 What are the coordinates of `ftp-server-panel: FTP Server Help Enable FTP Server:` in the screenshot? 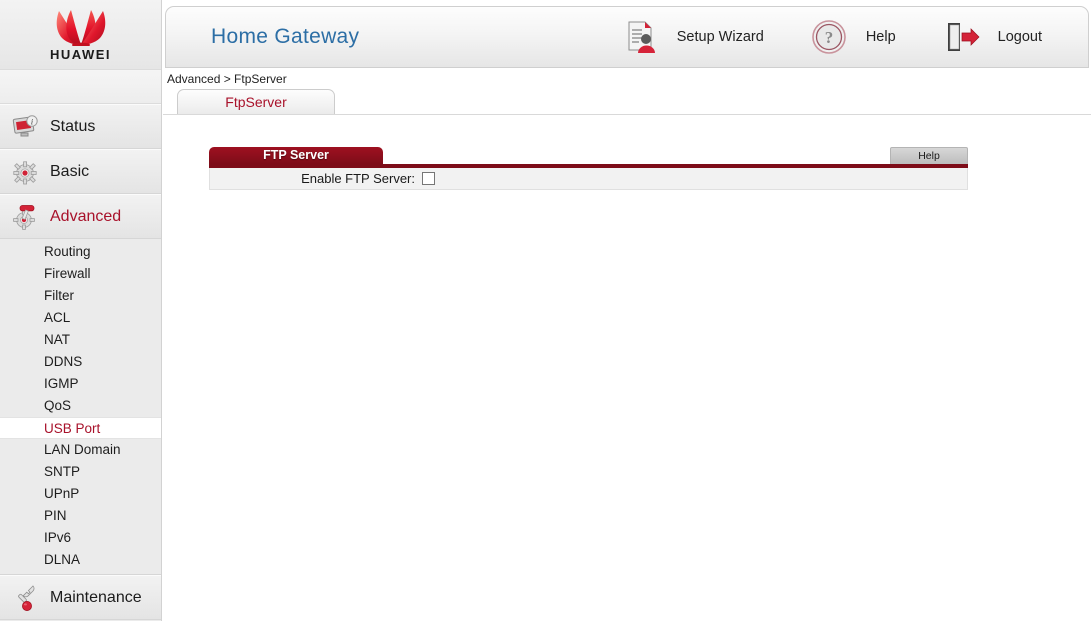 It's located at (588, 168).